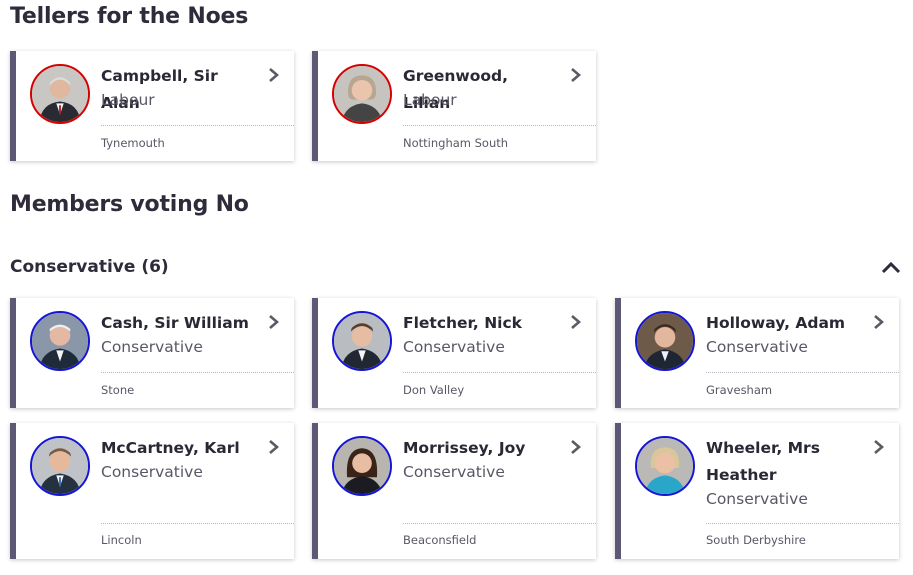  Describe the element at coordinates (462, 323) in the screenshot. I see `member-name: Fletcher, Nick` at that location.